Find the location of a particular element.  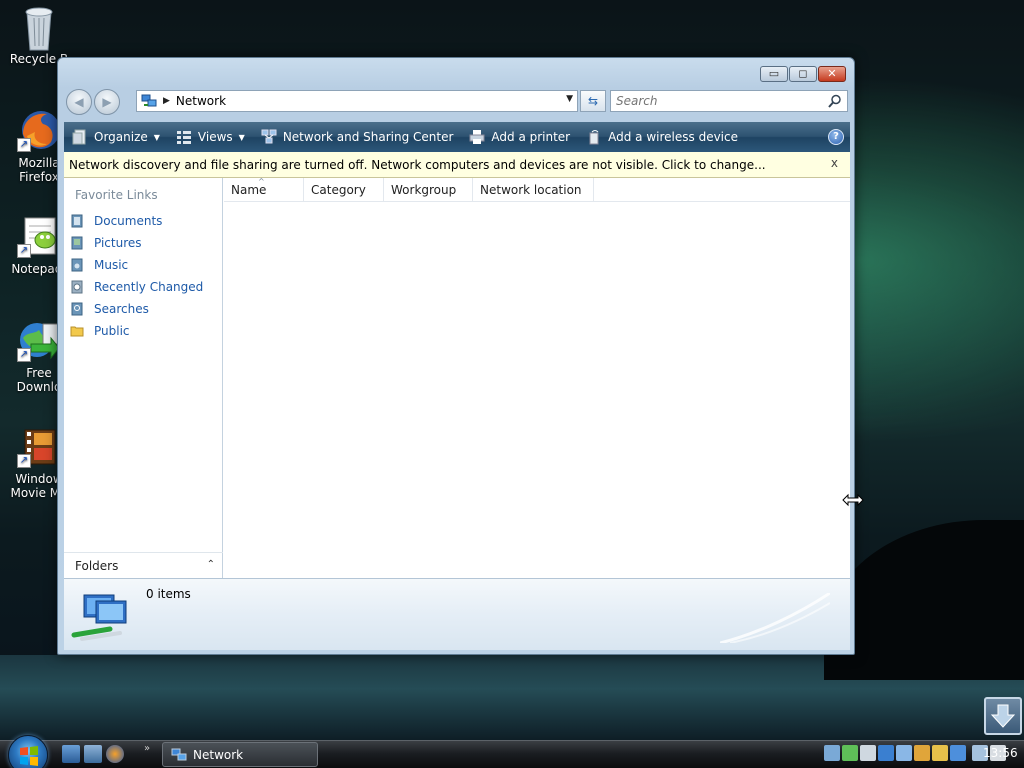

forward-arrow-icon: ▶ is located at coordinates (107, 102).